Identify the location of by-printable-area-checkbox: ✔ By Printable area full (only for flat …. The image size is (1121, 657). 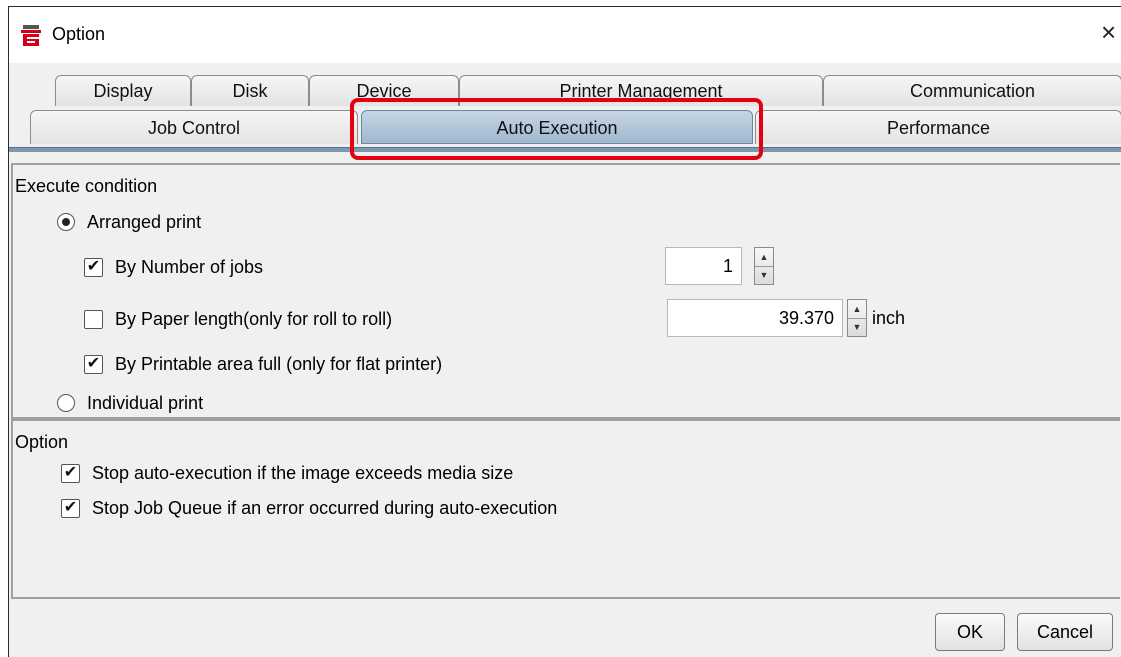
(263, 364).